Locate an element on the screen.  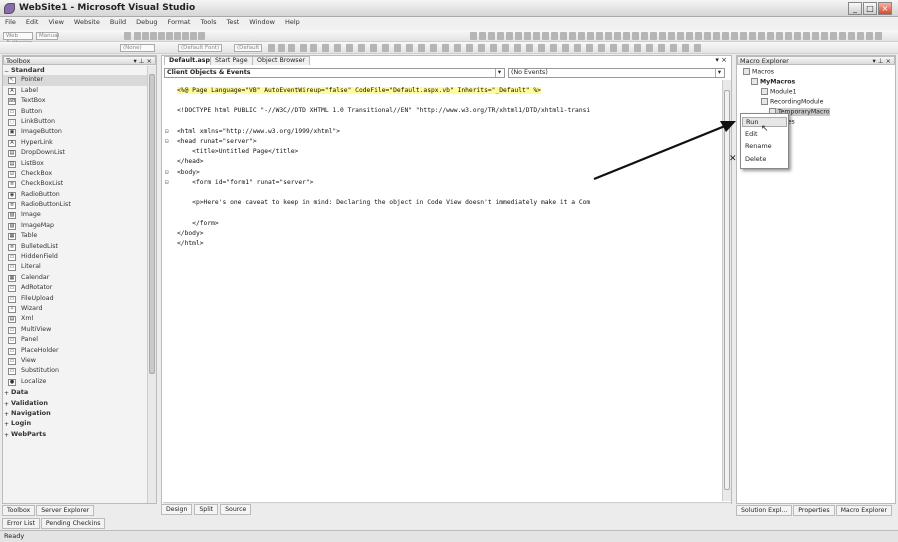
menu-item-edit: Edit is located at coordinates (32, 21).